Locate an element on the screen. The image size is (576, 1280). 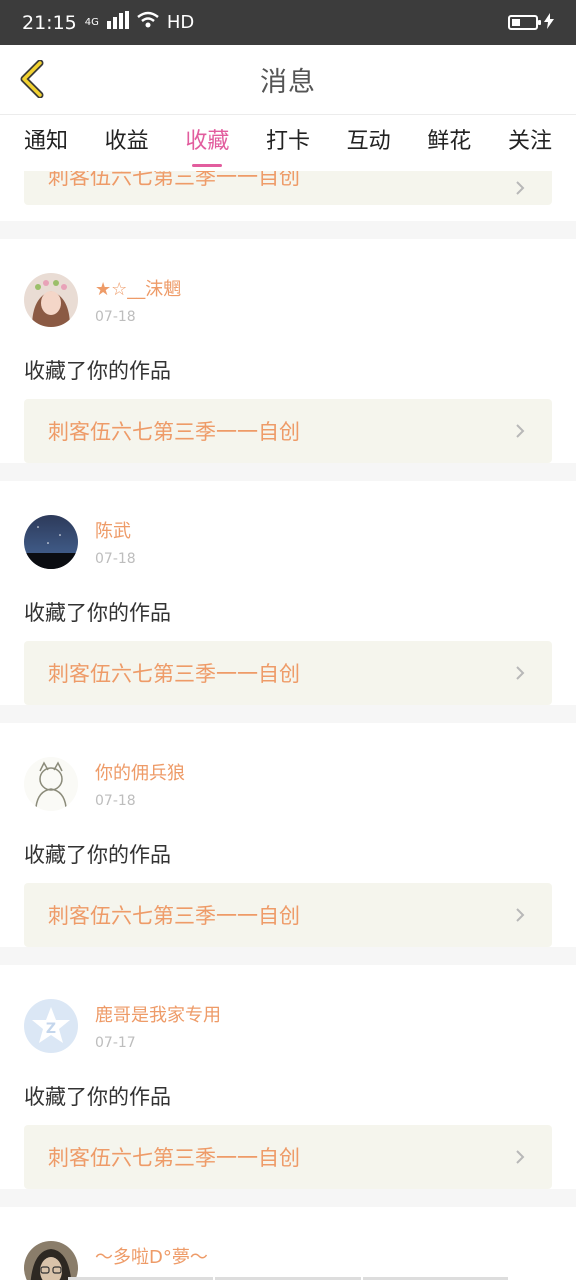
tab-notifications: 通知 is located at coordinates (46, 143).